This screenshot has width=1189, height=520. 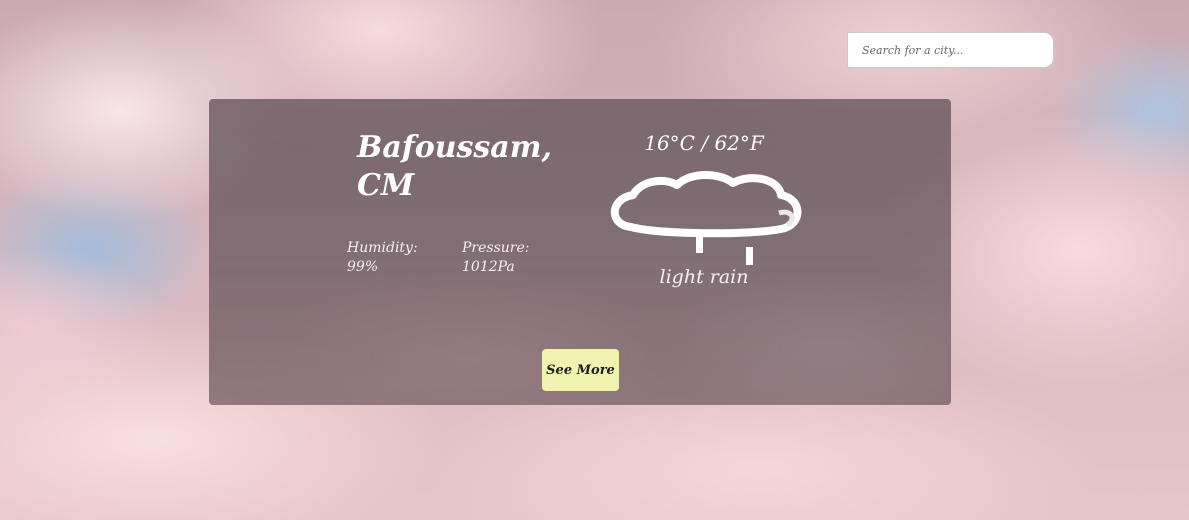 I want to click on weather-description: light rain, so click(x=704, y=277).